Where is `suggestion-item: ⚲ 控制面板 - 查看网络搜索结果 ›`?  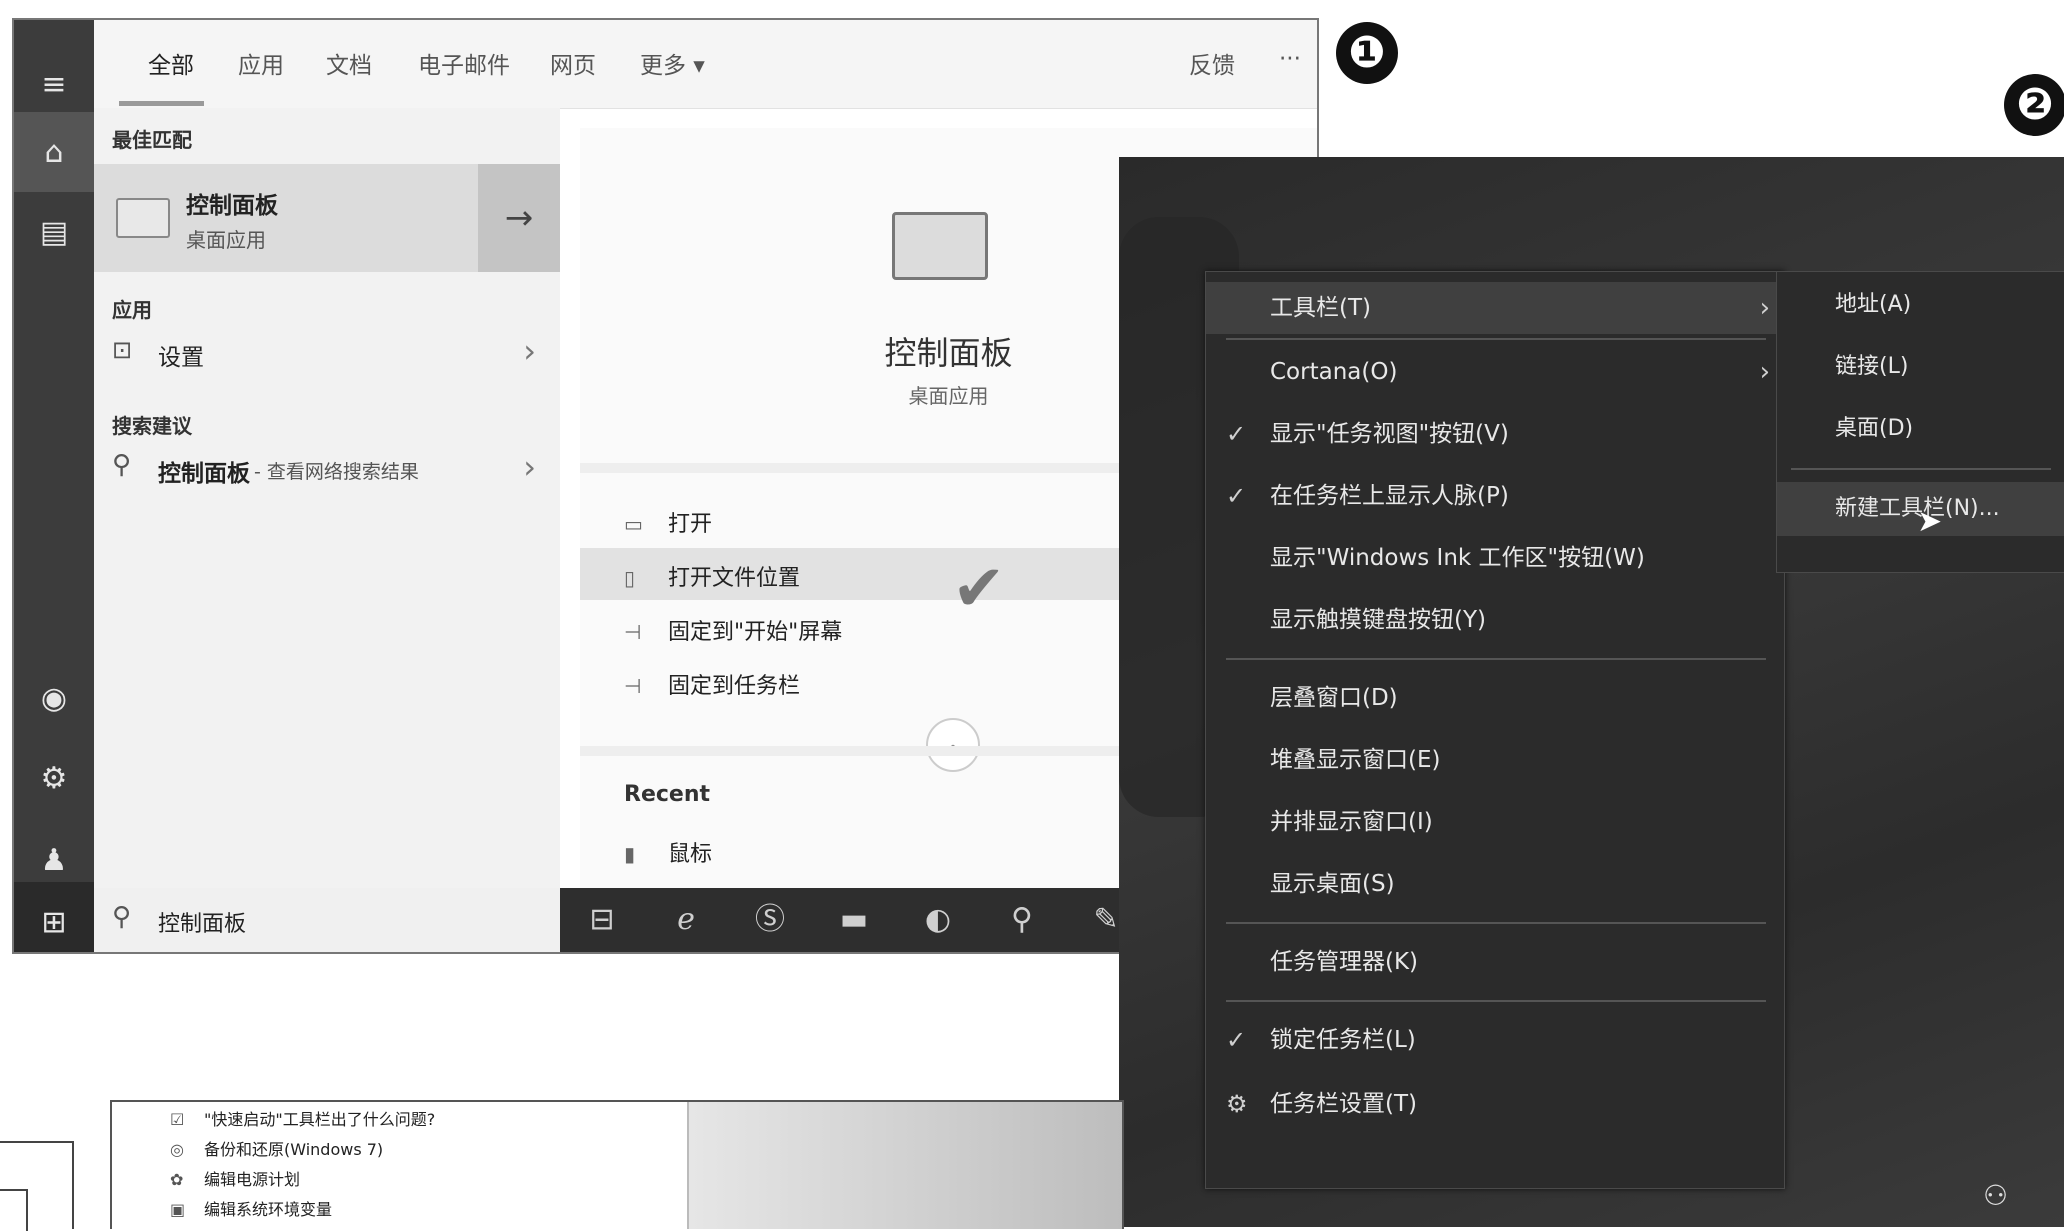
suggestion-item: ⚲ 控制面板 - 查看网络搜索结果 › is located at coordinates (327, 471).